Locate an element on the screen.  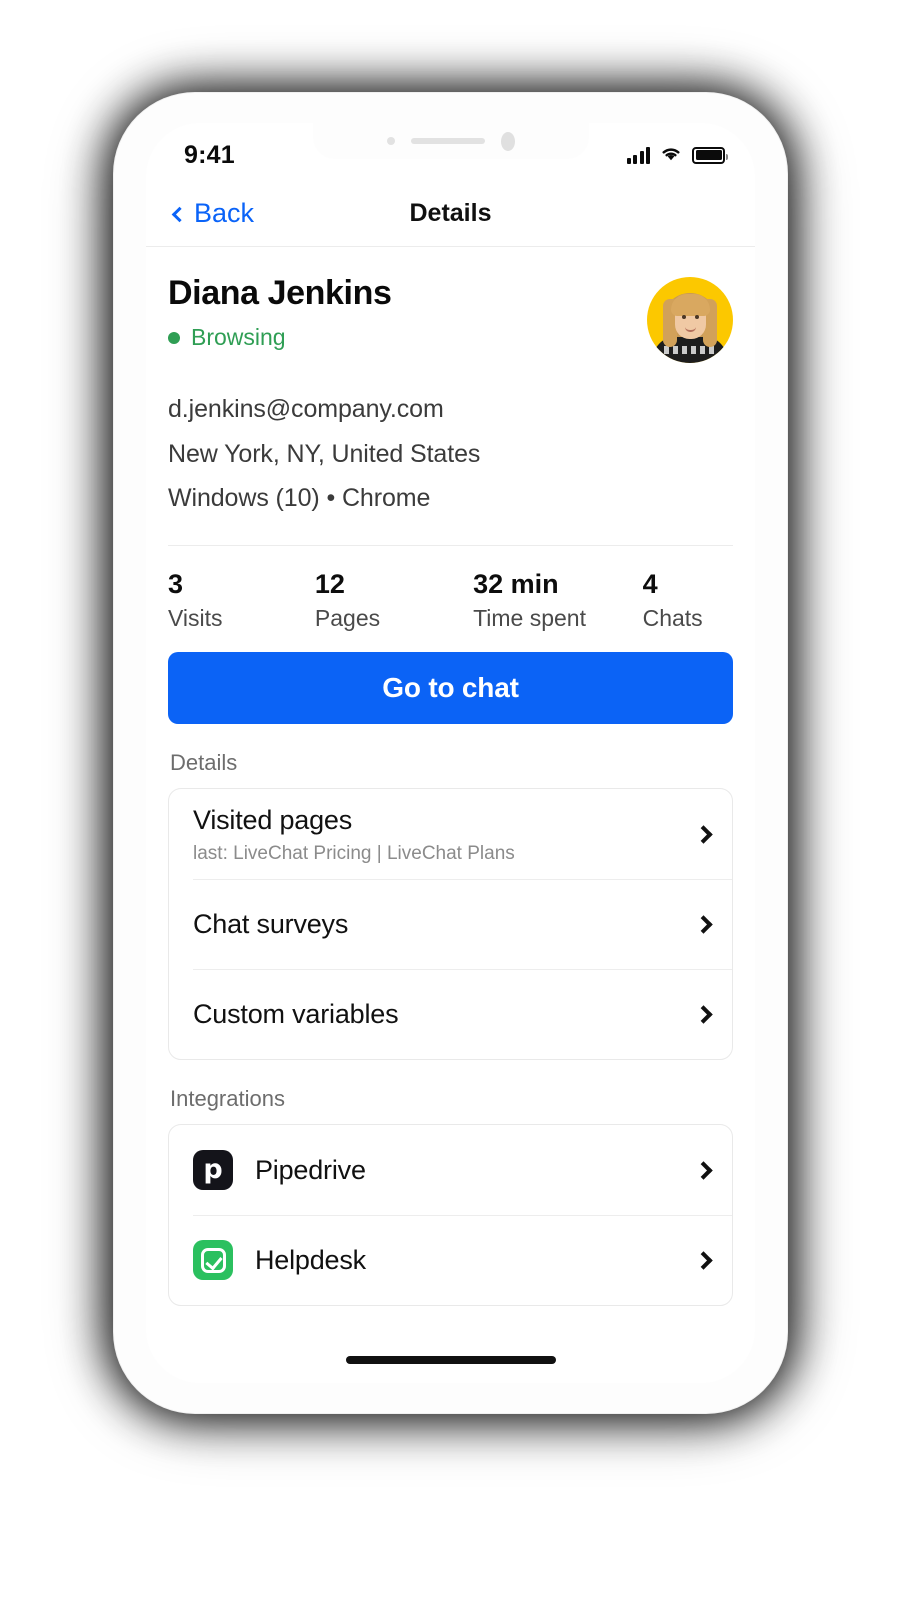
list-item-title: Custom variables is located at coordinates (296, 1014).